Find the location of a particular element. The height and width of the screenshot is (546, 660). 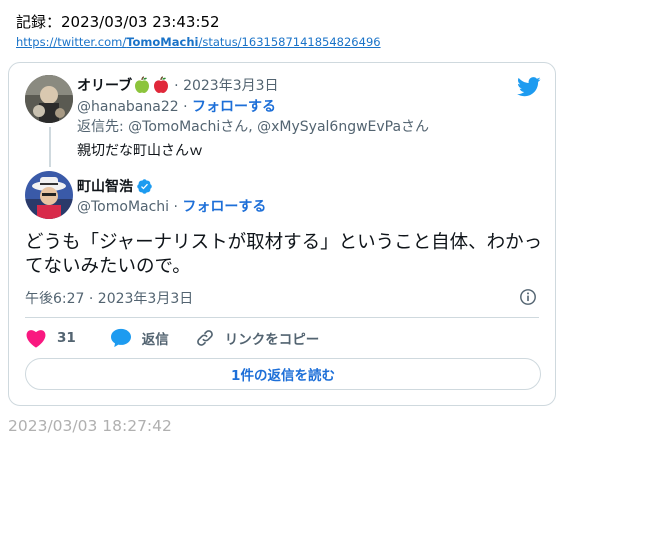

url-prefix: https://twitter.com/ is located at coordinates (71, 42).